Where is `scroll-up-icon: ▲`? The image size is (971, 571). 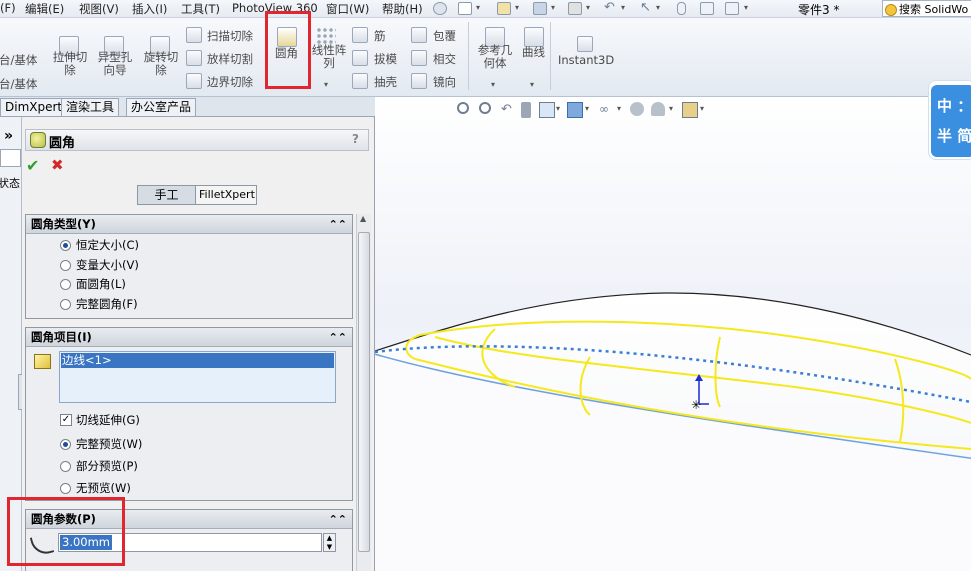
scroll-up-icon: ▲ is located at coordinates (363, 218).